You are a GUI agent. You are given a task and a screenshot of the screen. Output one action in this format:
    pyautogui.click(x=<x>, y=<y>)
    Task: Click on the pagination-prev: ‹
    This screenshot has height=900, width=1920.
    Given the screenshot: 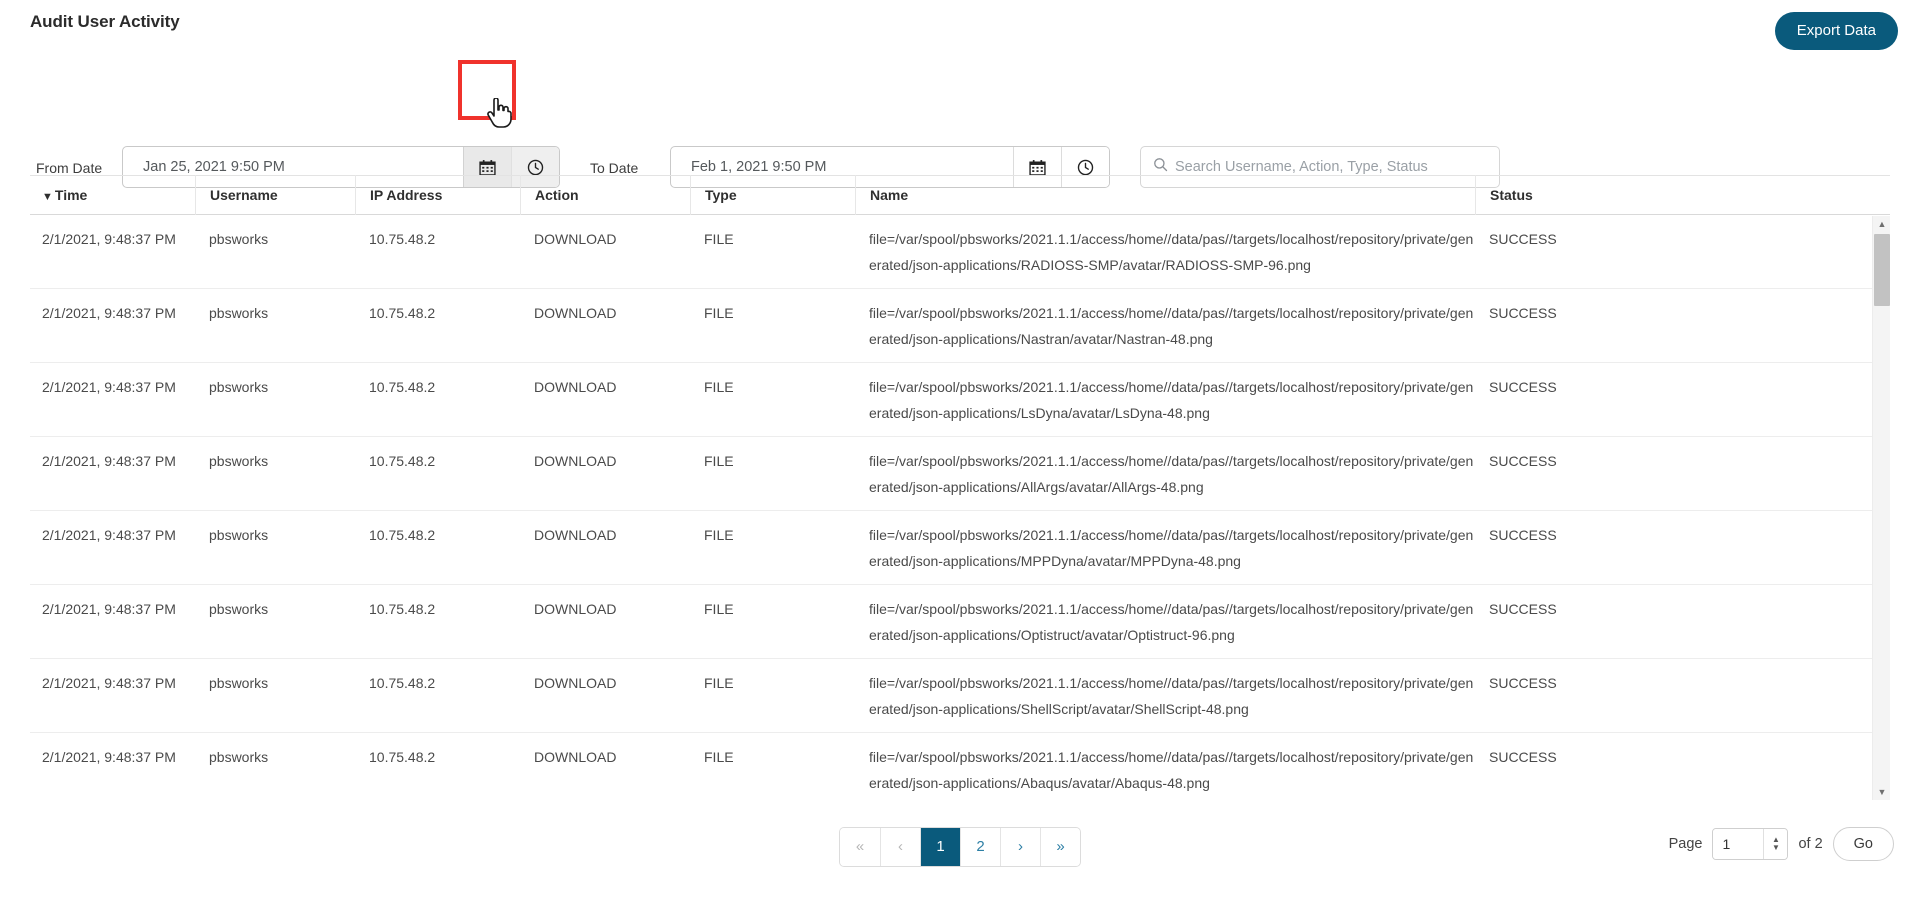 What is the action you would take?
    pyautogui.click(x=900, y=847)
    